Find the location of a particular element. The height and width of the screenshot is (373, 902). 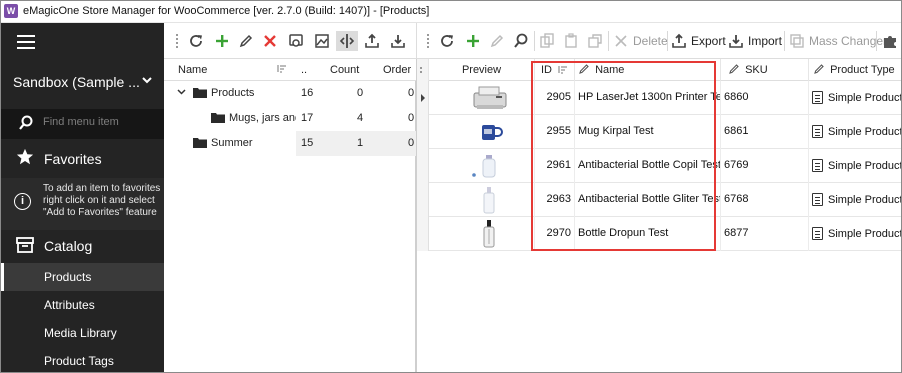

product-id: 2963 is located at coordinates (555, 200).